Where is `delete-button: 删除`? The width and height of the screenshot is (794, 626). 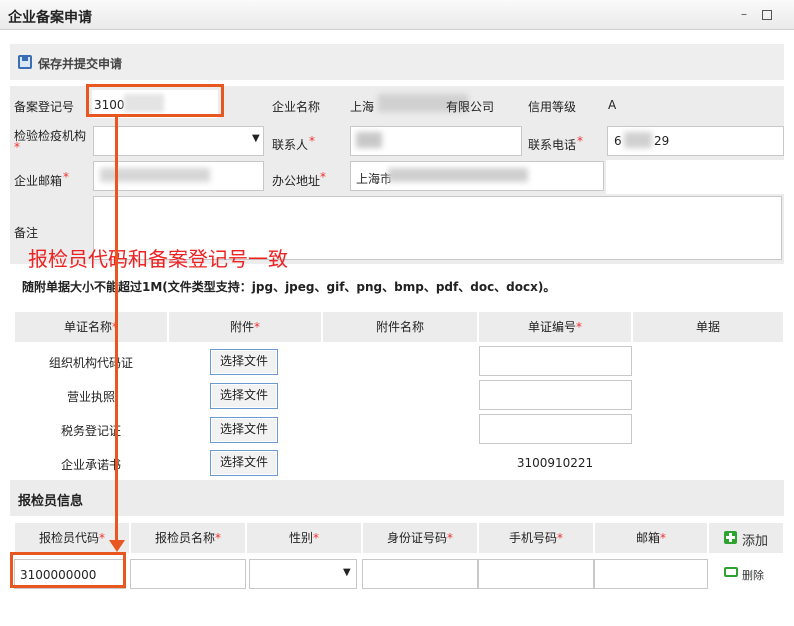 delete-button: 删除 is located at coordinates (753, 575).